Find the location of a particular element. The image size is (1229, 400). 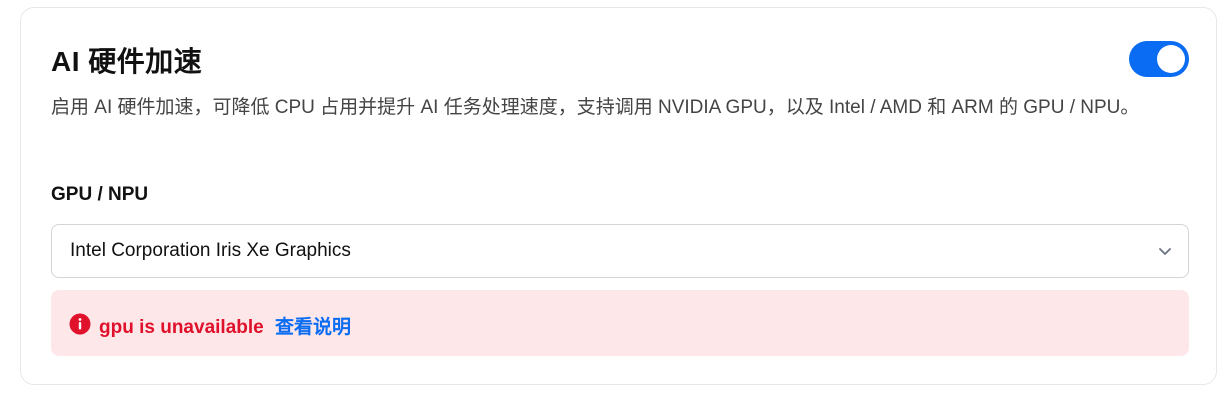

alert-message-wrapper: gpu is unavailable 查看说明 is located at coordinates (225, 325).